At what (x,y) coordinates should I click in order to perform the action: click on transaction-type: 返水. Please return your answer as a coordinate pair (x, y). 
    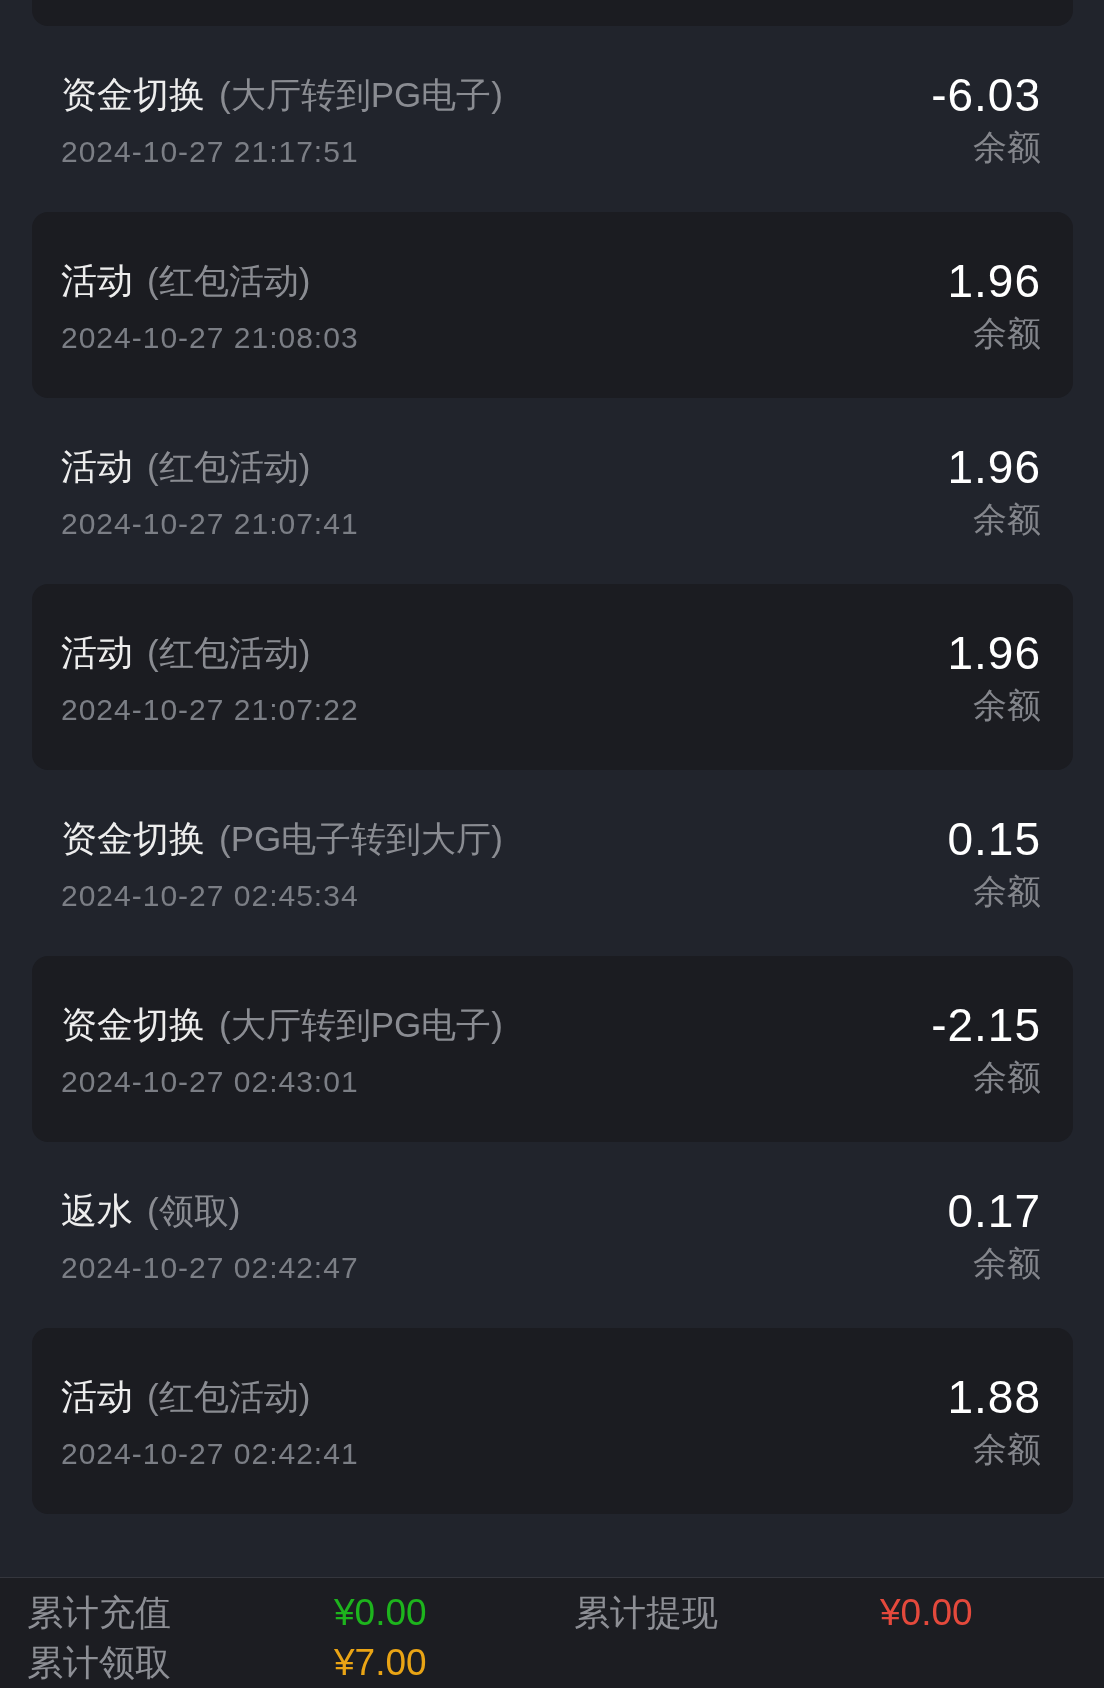
    Looking at the image, I should click on (97, 1211).